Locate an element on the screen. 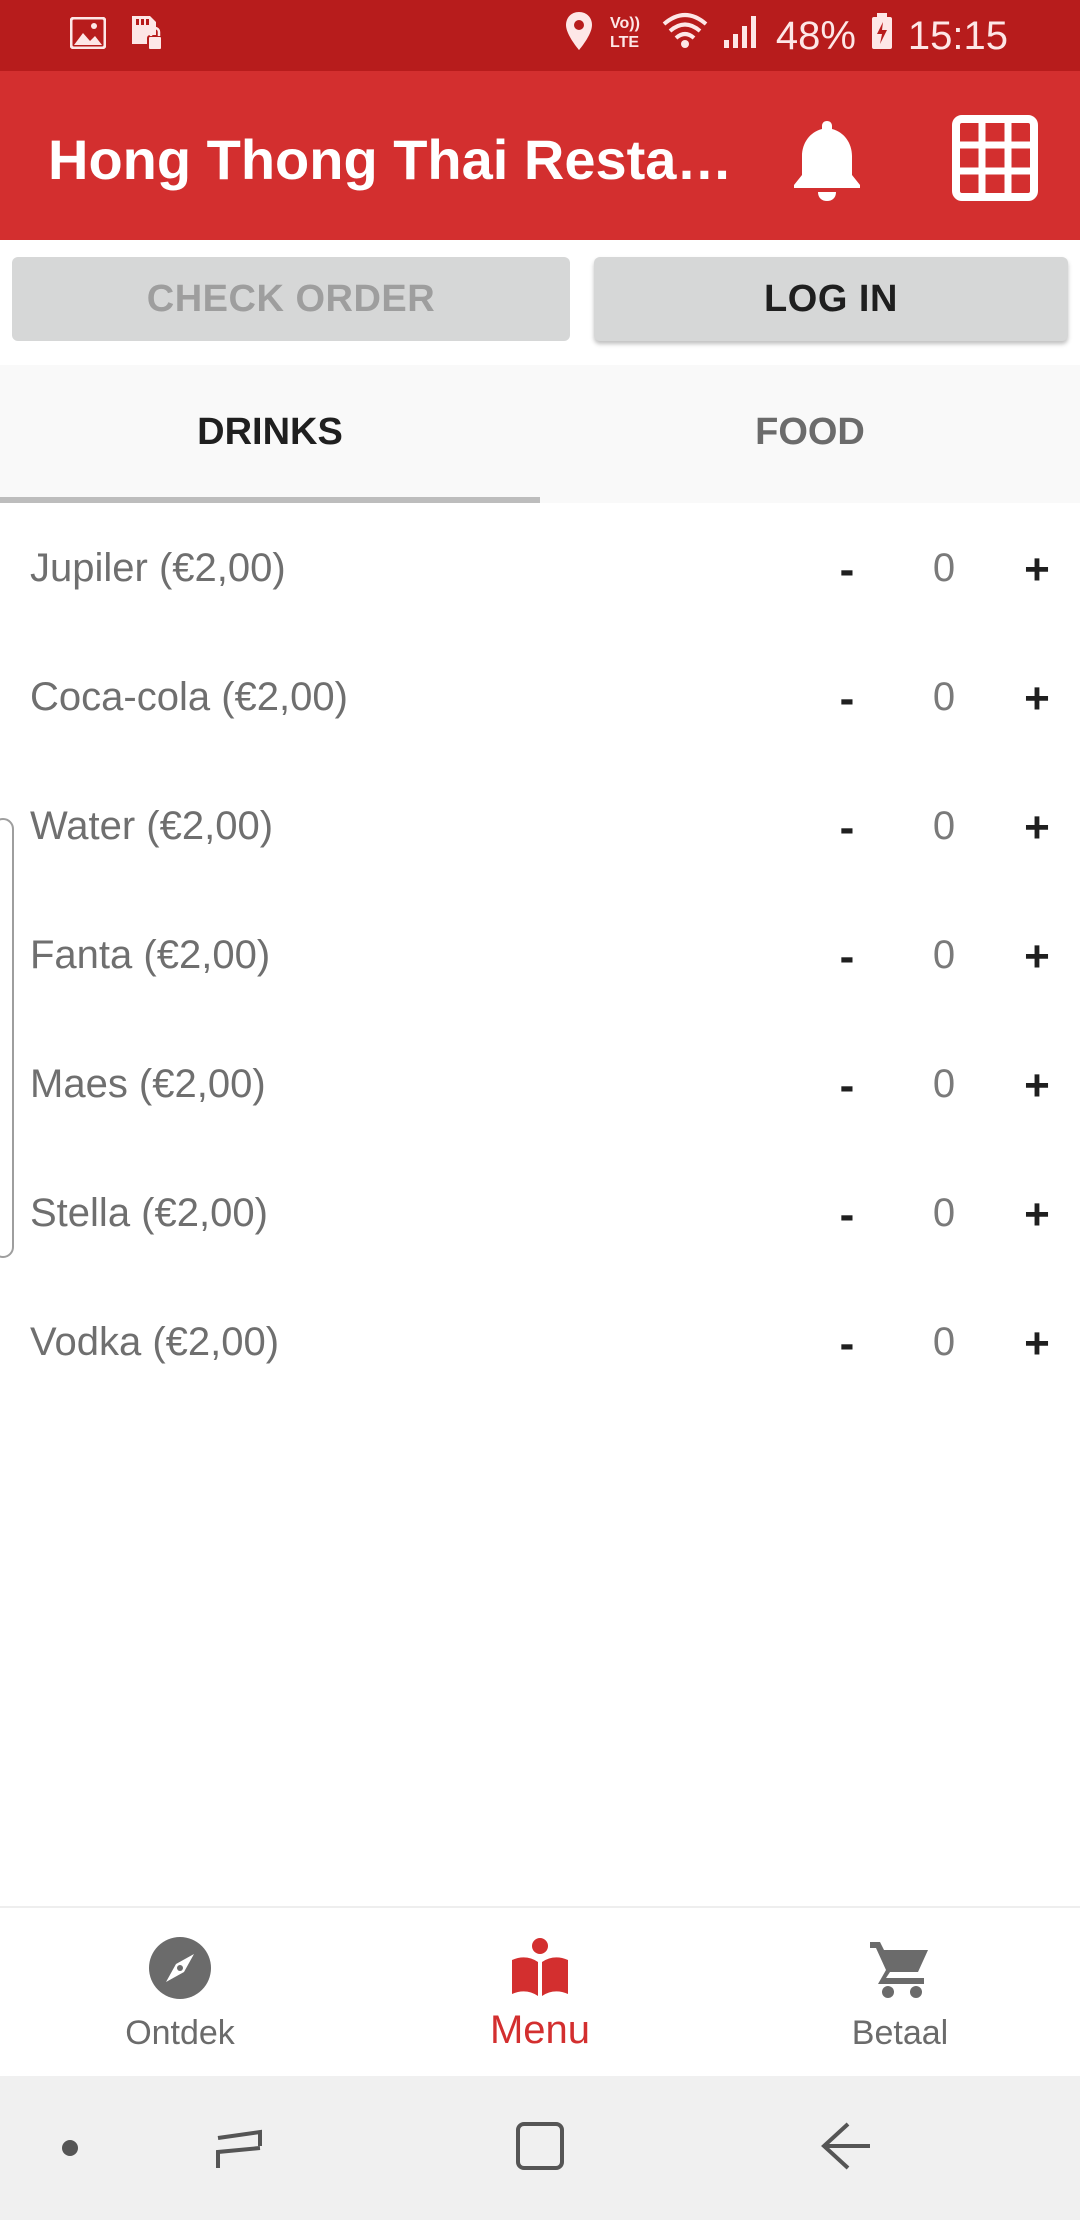 The image size is (1080, 2220). list-item: Fanta (€2,00) - 0 + is located at coordinates (540, 957).